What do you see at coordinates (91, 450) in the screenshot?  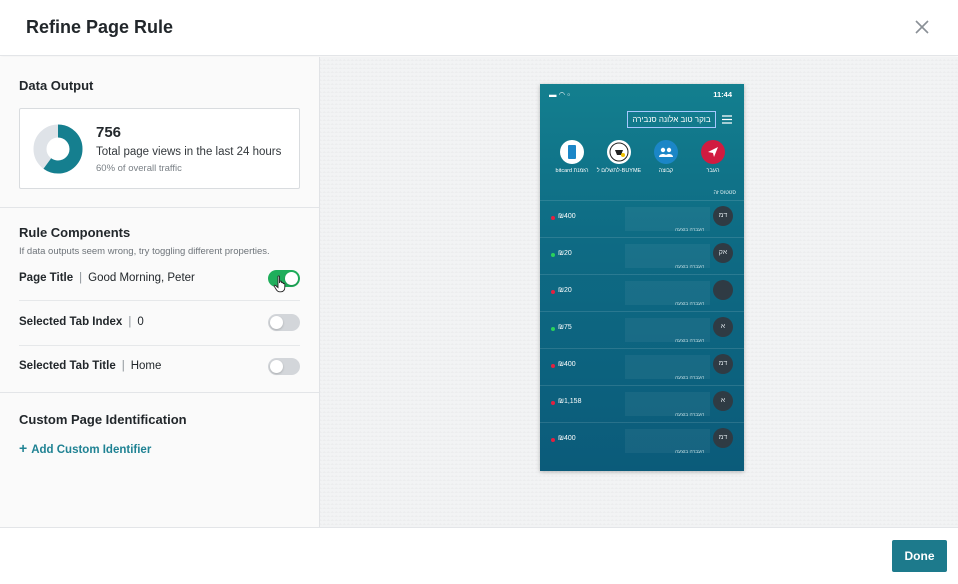 I see `add-custom-identifier-label: Add Custom Identifier` at bounding box center [91, 450].